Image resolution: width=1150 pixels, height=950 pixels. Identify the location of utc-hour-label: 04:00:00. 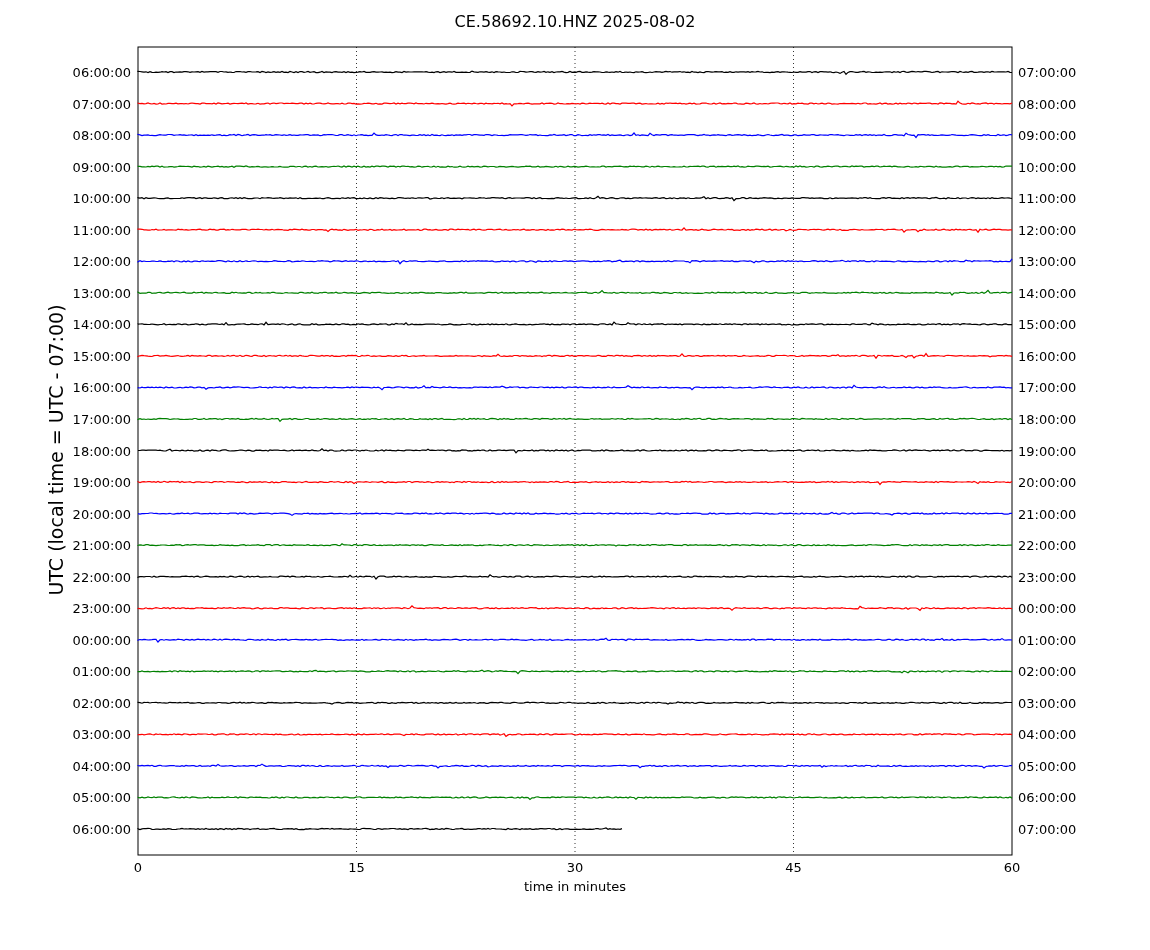
(101, 766).